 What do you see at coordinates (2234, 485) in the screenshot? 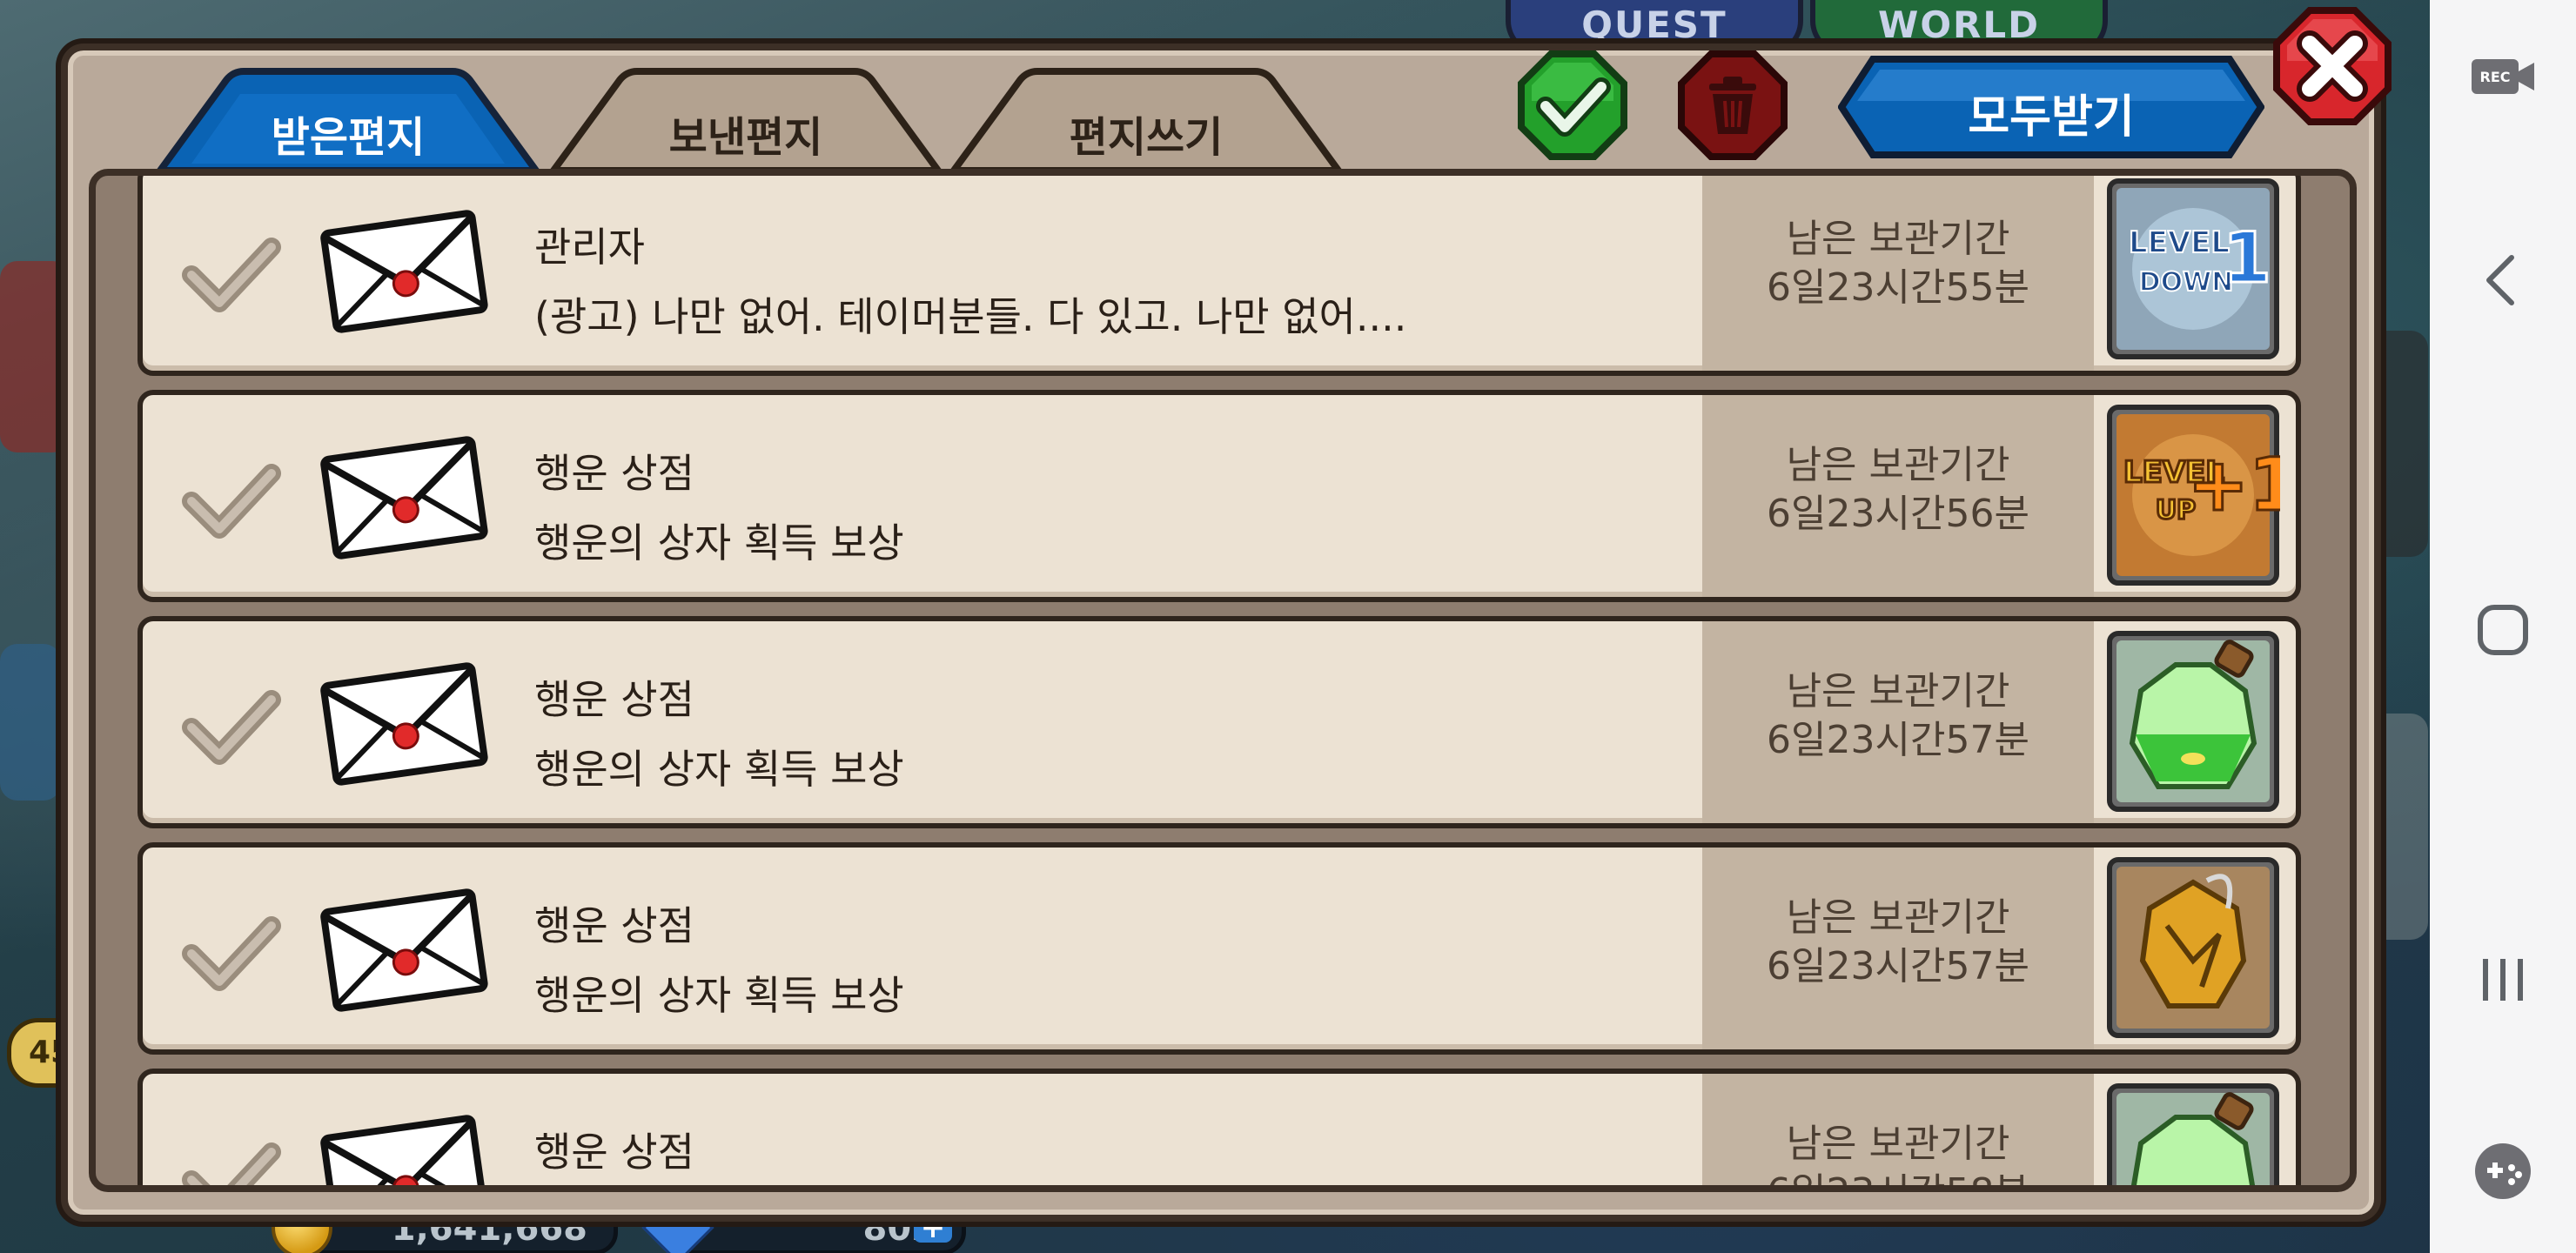
I see `reward-text-number: +1` at bounding box center [2234, 485].